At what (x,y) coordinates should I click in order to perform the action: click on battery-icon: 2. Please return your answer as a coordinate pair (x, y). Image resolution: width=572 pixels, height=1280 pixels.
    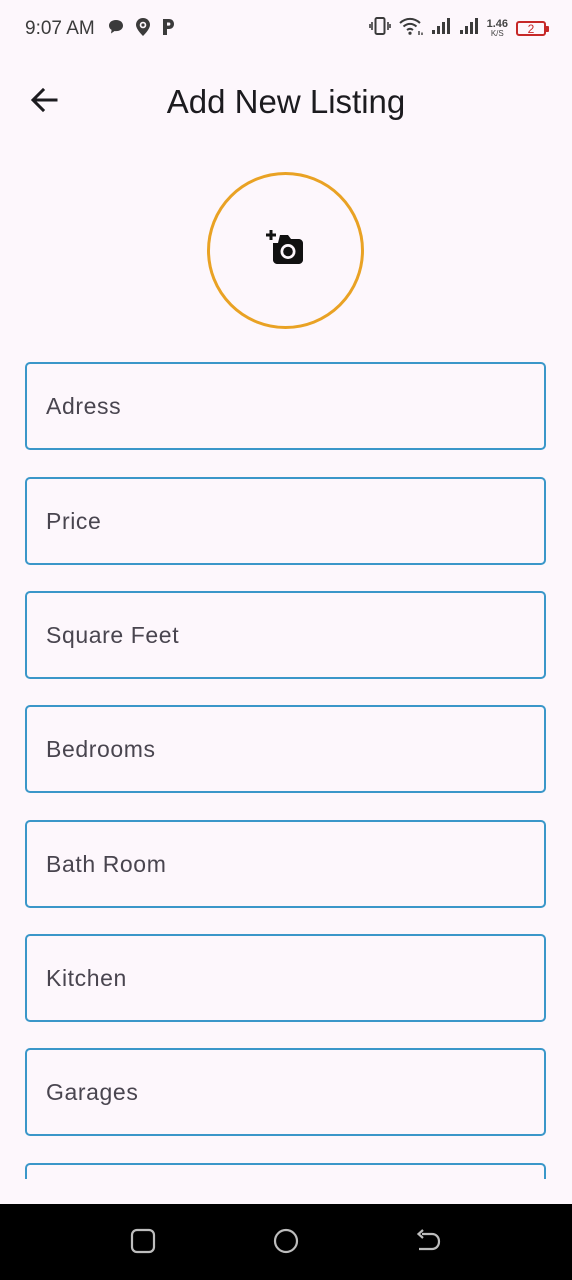
    Looking at the image, I should click on (532, 28).